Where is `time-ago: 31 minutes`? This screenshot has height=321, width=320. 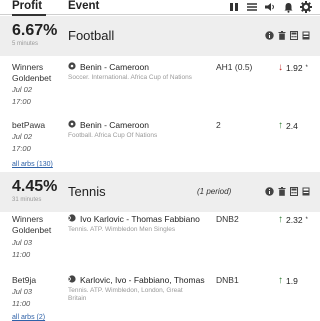 time-ago: 31 minutes is located at coordinates (27, 200).